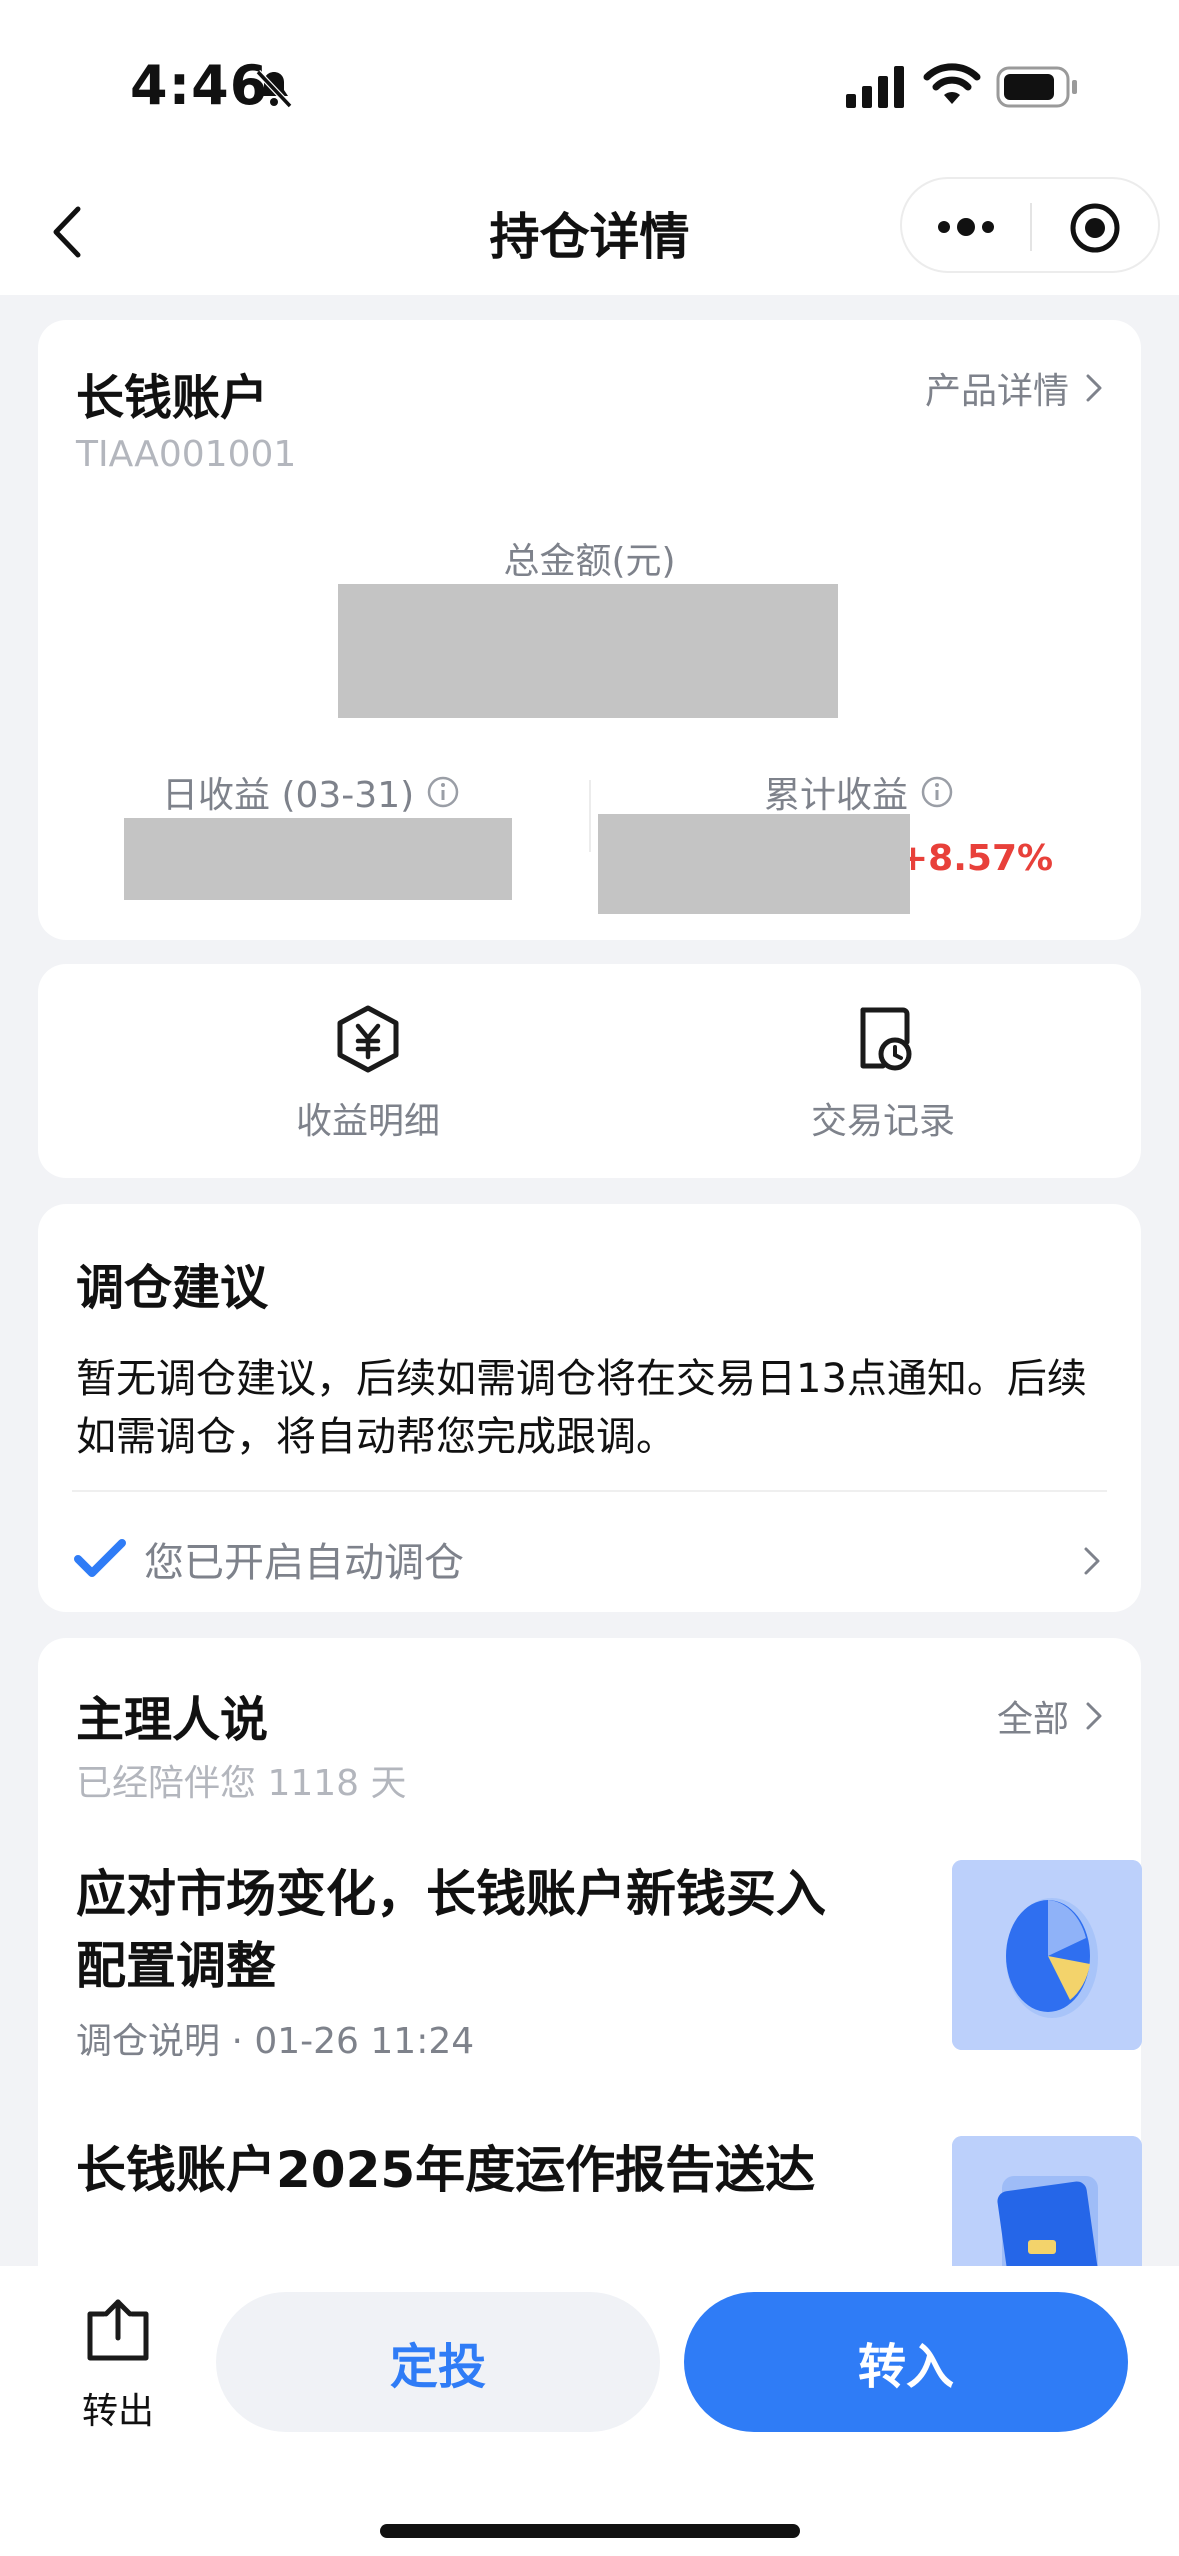 Image resolution: width=1179 pixels, height=2556 pixels. I want to click on daily-income-label: 日收益 (03-31), so click(311, 792).